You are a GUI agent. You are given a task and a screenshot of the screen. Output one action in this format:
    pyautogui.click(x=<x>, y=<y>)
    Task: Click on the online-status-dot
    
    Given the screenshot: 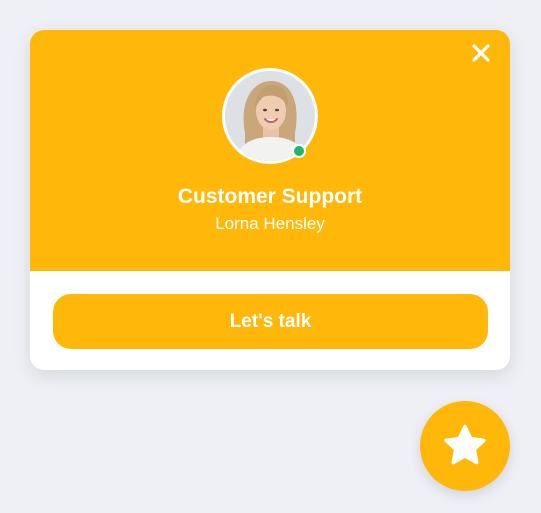 What is the action you would take?
    pyautogui.click(x=299, y=151)
    